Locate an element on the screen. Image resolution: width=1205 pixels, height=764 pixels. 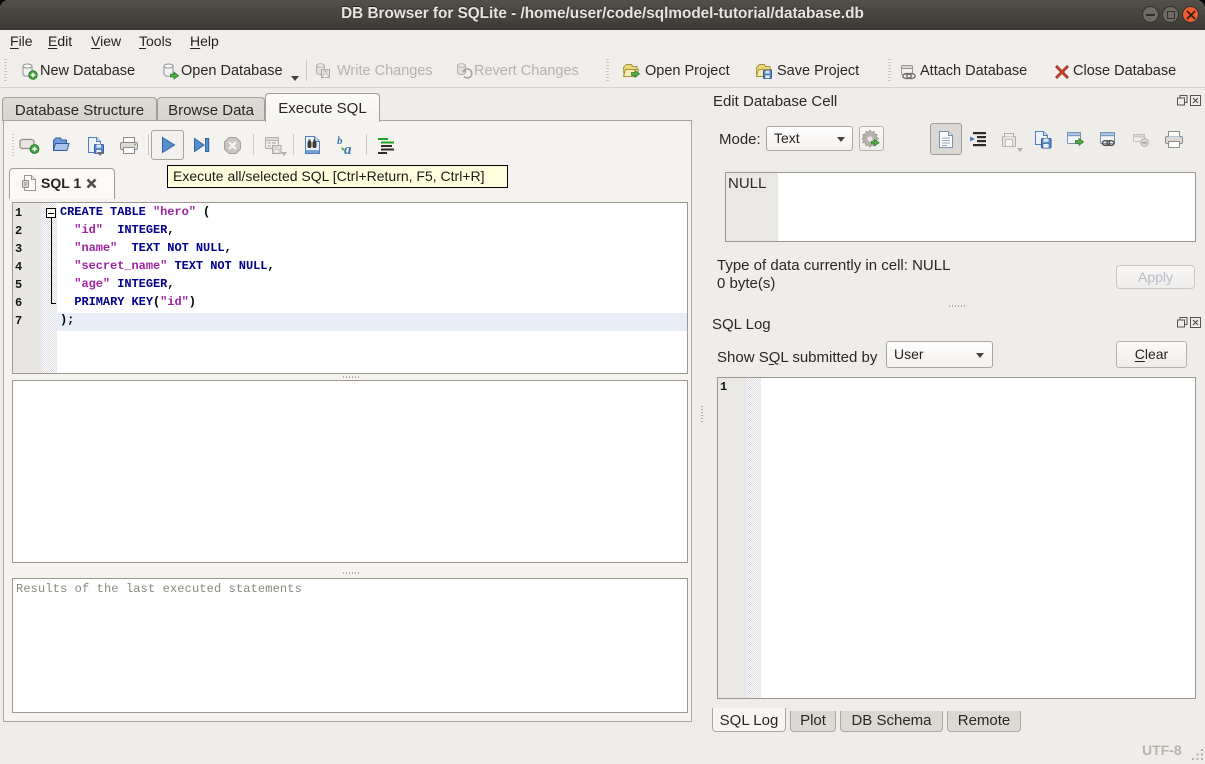
svg-text: b is located at coordinates (340, 141).